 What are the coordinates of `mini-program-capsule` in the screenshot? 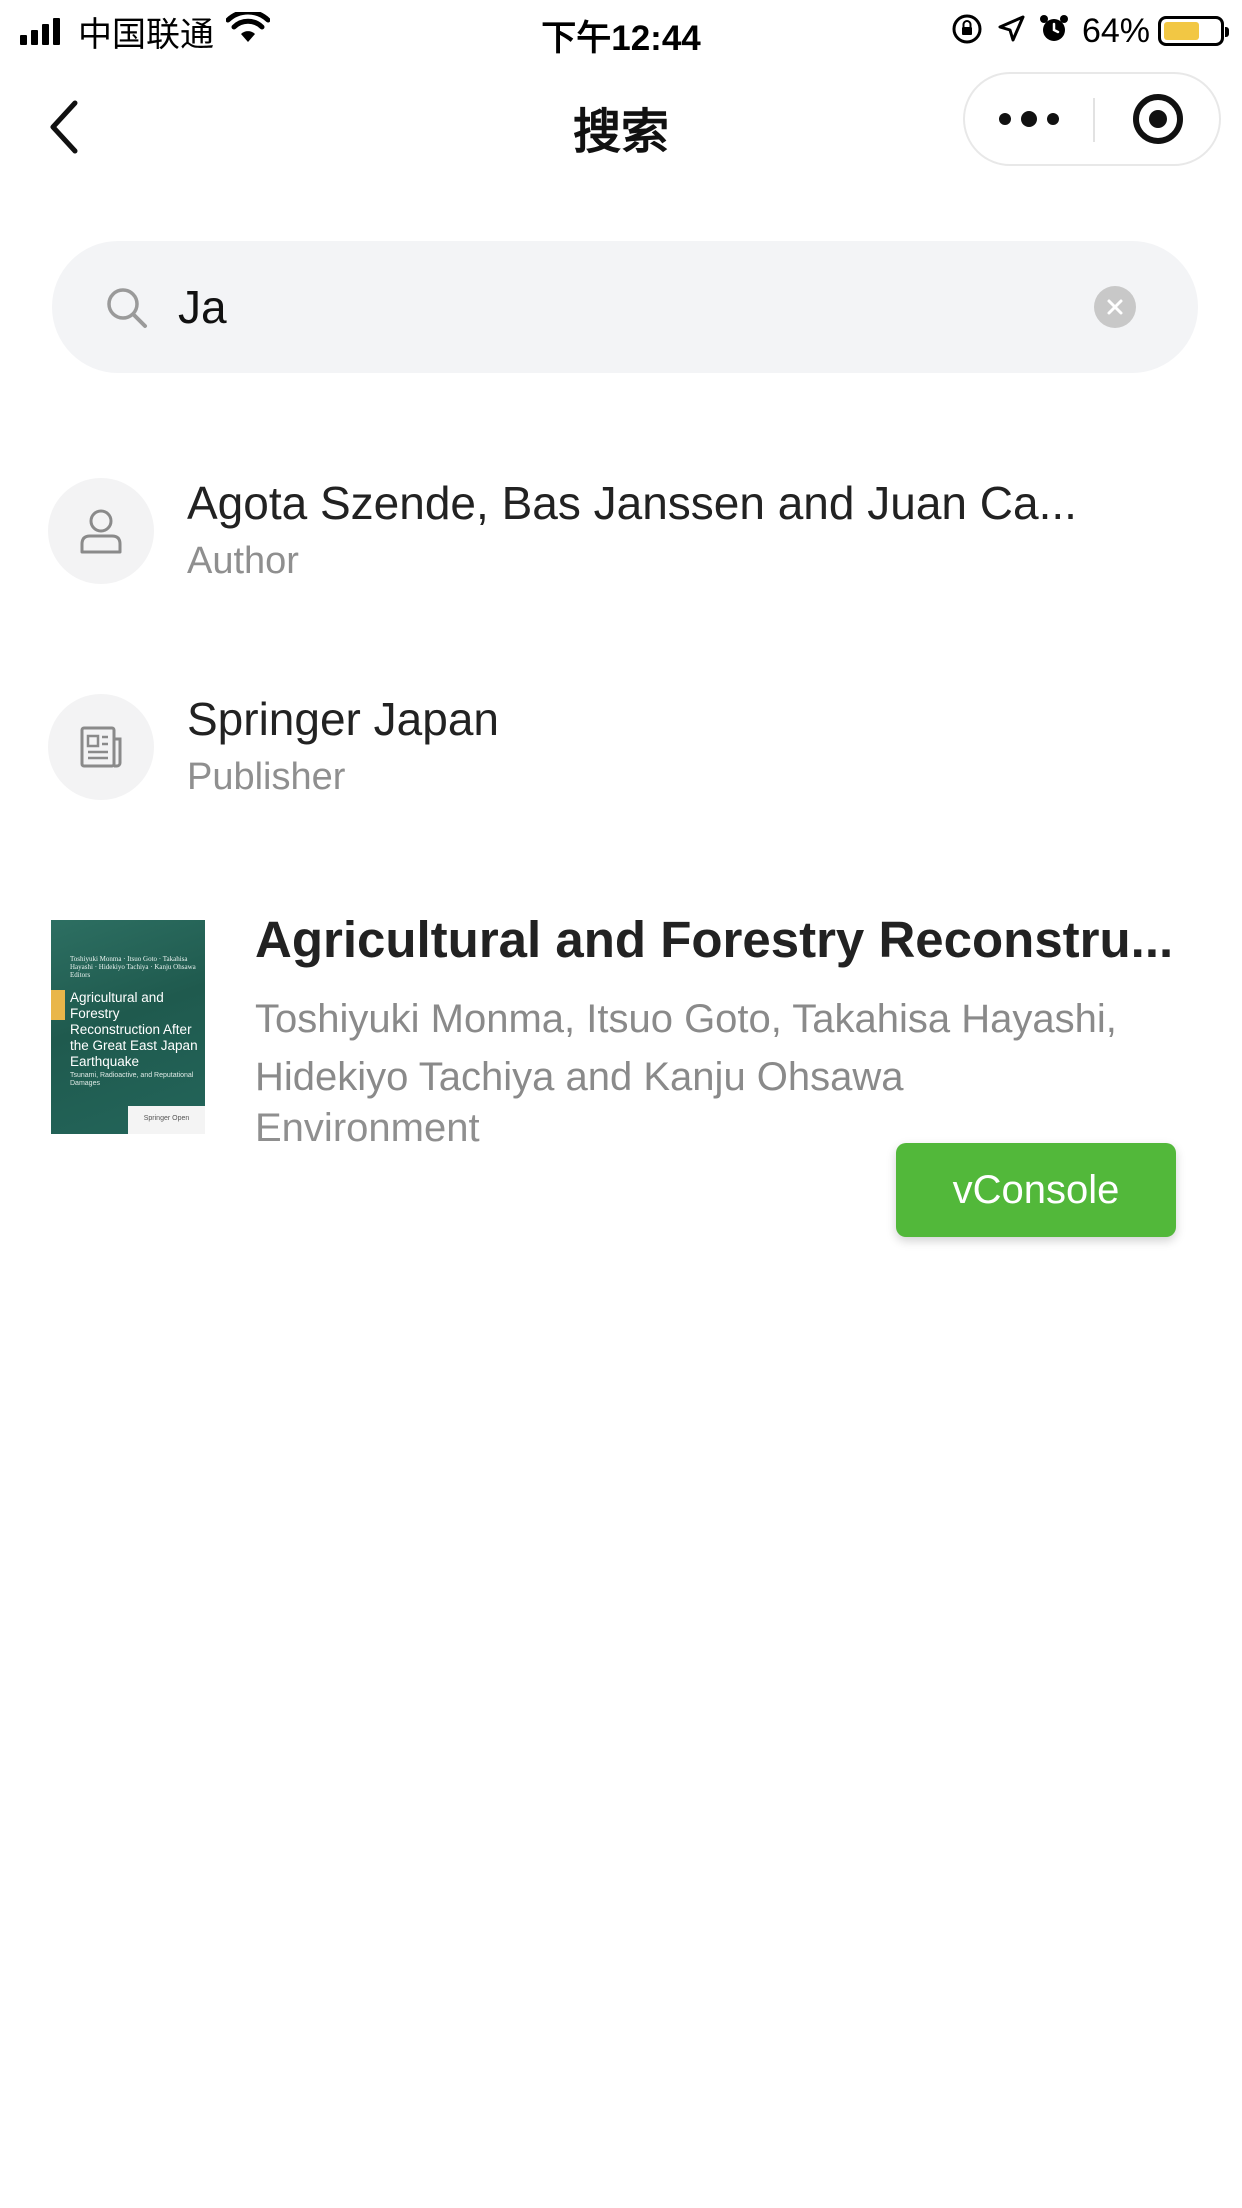 It's located at (1092, 119).